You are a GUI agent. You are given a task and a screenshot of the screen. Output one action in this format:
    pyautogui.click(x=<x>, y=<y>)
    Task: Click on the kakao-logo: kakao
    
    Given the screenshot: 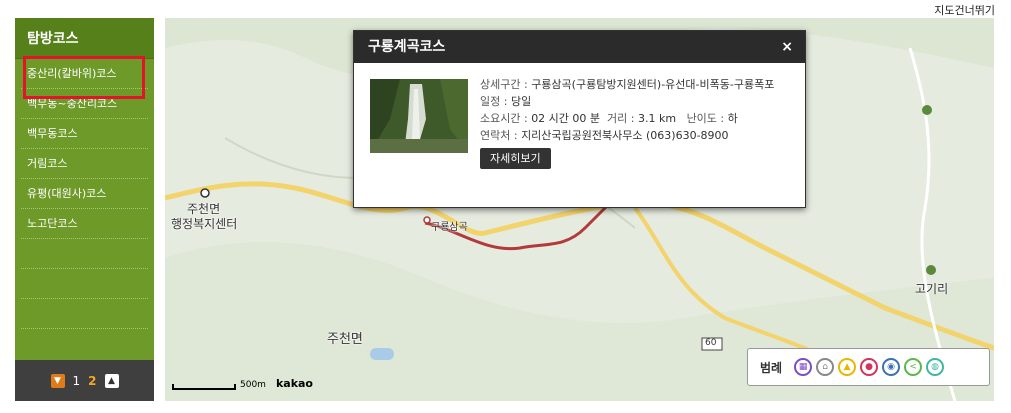 What is the action you would take?
    pyautogui.click(x=294, y=383)
    